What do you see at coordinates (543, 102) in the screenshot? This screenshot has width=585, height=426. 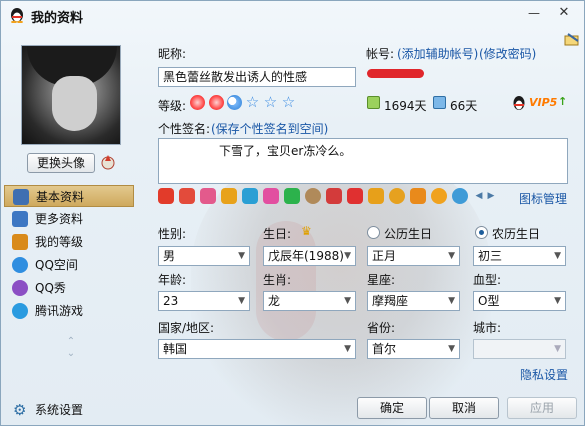 I see `vip-level: VIP5` at bounding box center [543, 102].